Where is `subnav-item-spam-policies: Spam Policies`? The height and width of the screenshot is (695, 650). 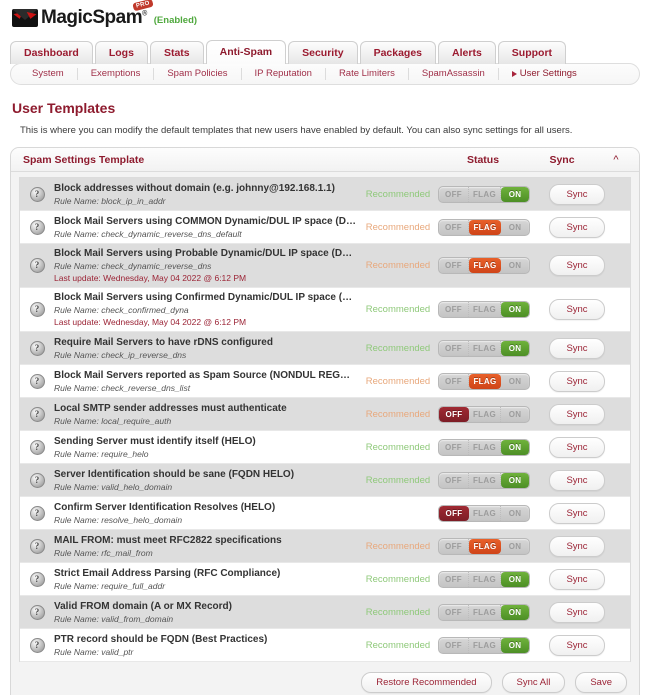
subnav-item-spam-policies: Spam Policies is located at coordinates (198, 74).